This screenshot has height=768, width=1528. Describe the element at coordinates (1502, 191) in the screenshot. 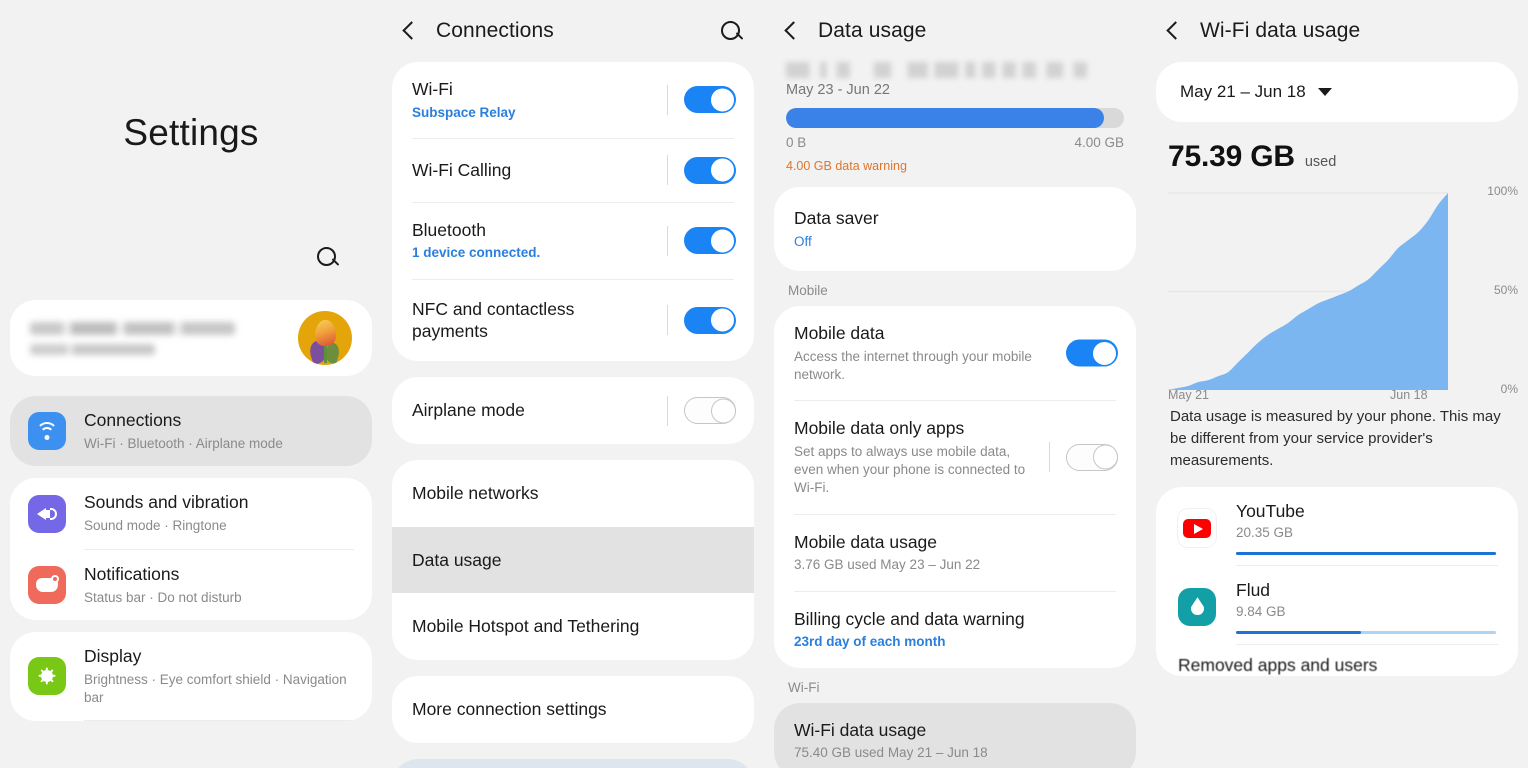

I see `y-tick-100: 100%` at that location.